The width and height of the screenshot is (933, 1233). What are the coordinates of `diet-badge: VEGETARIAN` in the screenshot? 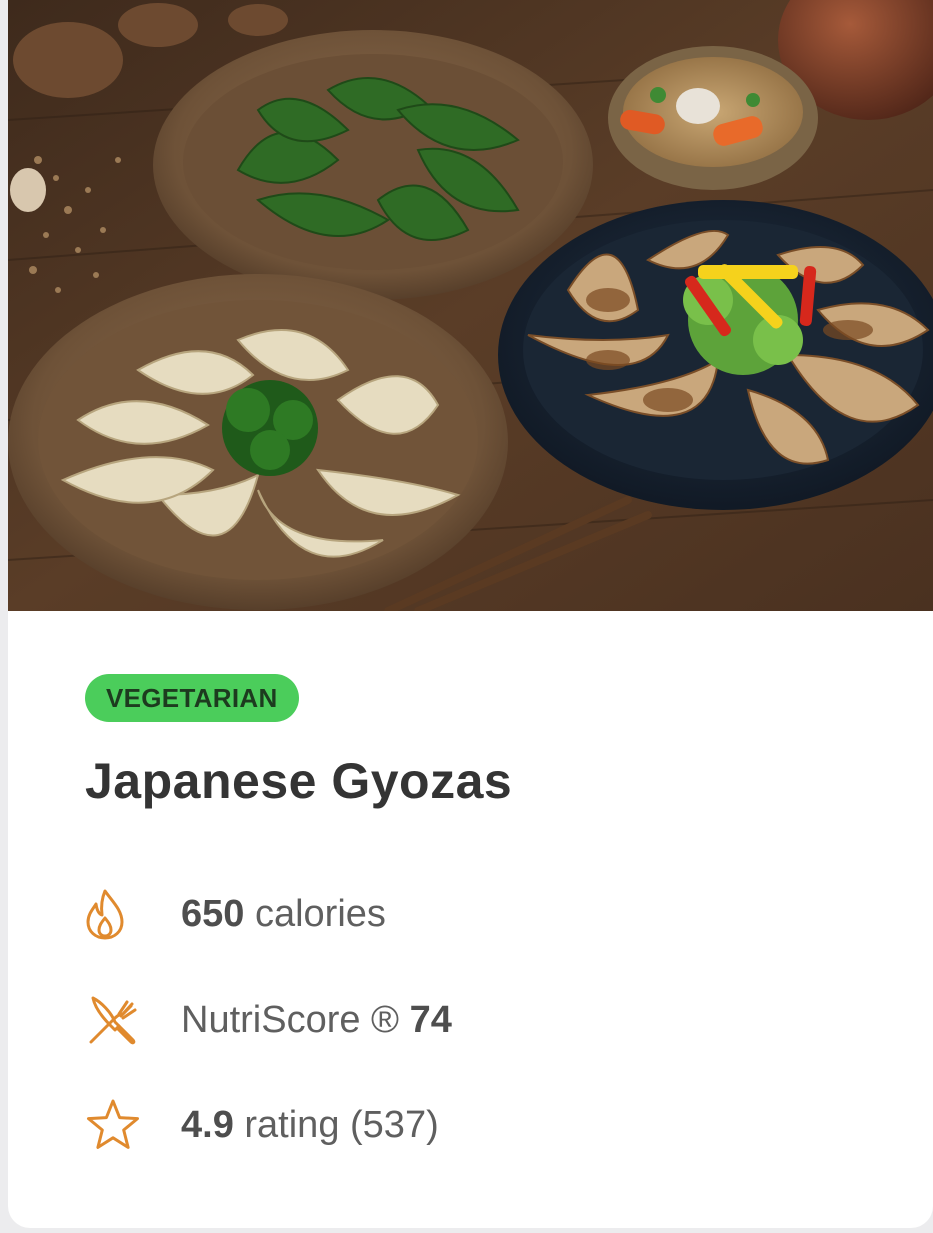 It's located at (192, 698).